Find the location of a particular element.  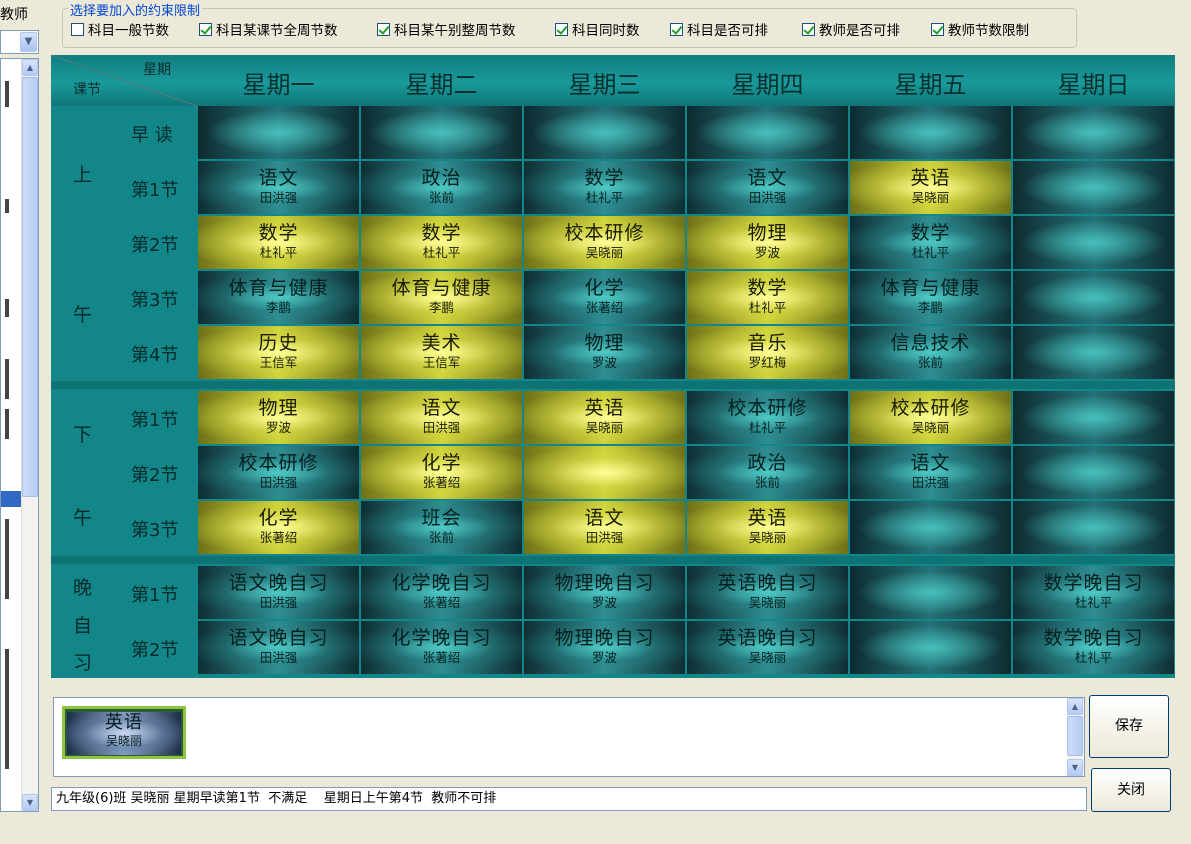

lesson-cell: 美术 王信军 is located at coordinates (441, 352).